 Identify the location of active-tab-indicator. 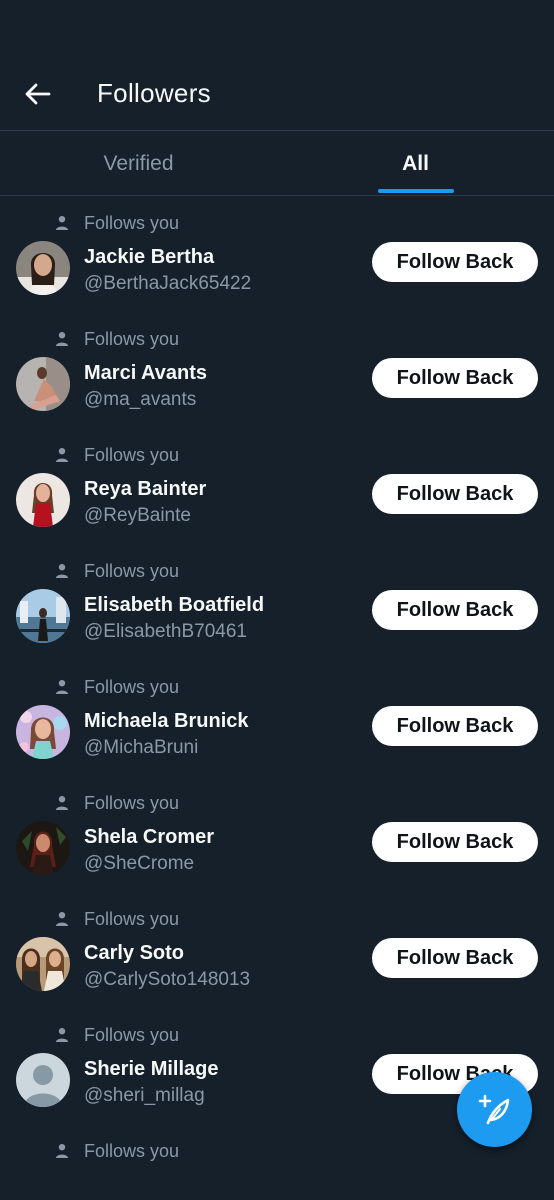
(416, 191).